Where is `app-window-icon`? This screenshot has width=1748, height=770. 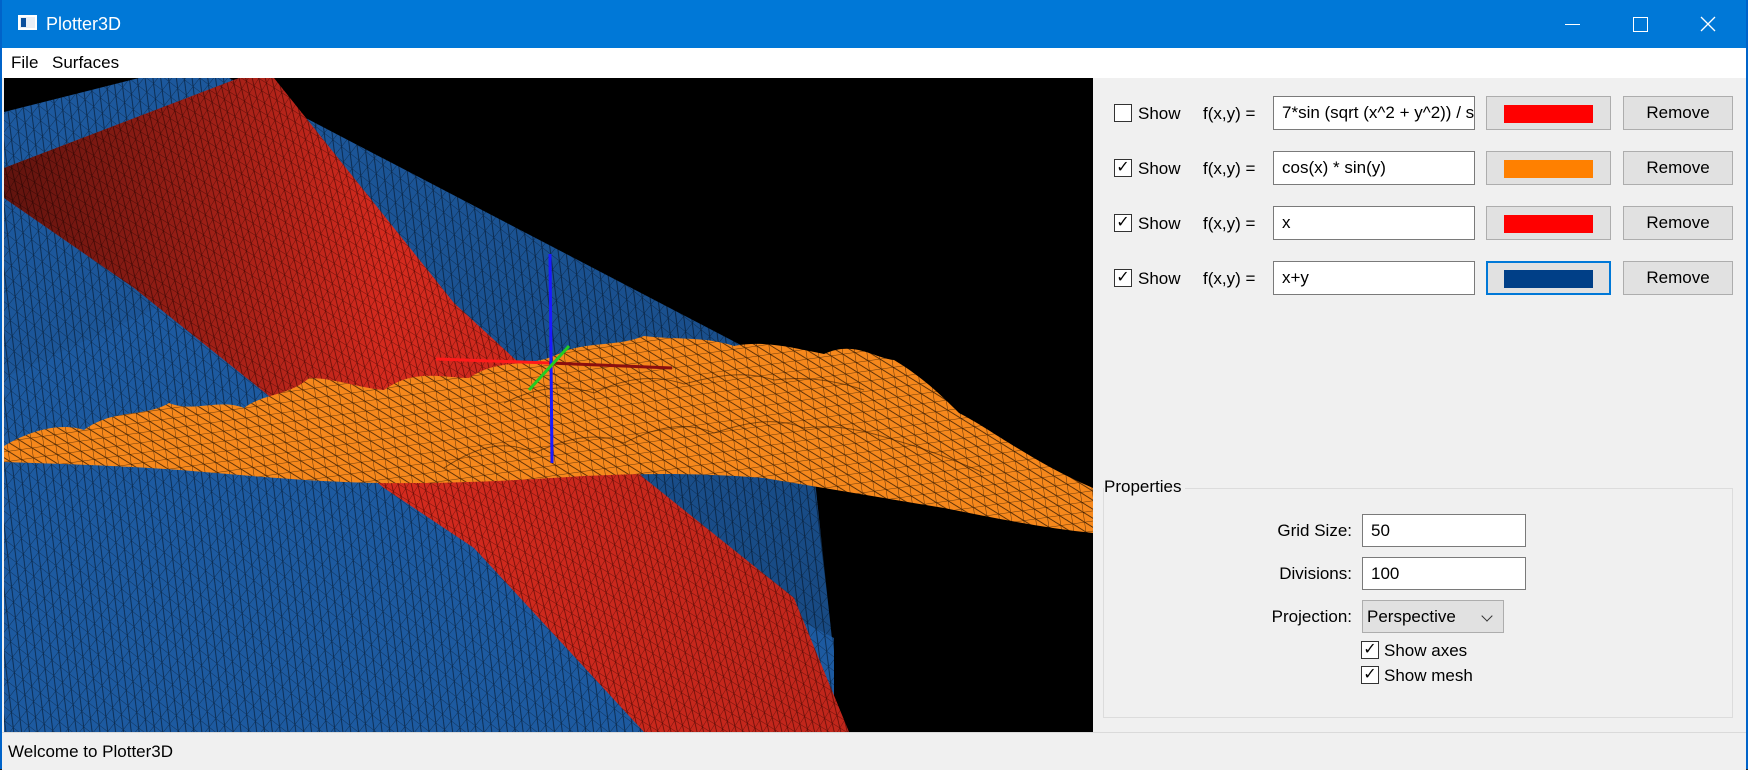
app-window-icon is located at coordinates (27, 22).